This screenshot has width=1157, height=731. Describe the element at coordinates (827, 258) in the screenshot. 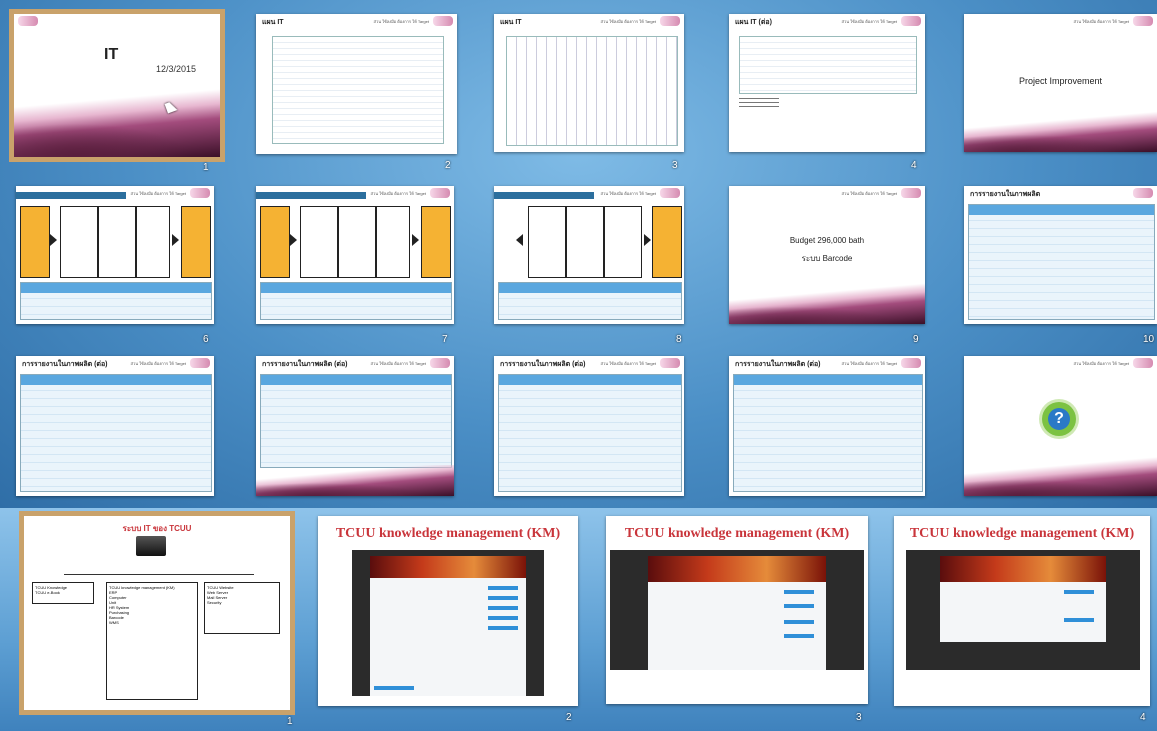

I see `barcode-text: ระบบ Barcode` at that location.